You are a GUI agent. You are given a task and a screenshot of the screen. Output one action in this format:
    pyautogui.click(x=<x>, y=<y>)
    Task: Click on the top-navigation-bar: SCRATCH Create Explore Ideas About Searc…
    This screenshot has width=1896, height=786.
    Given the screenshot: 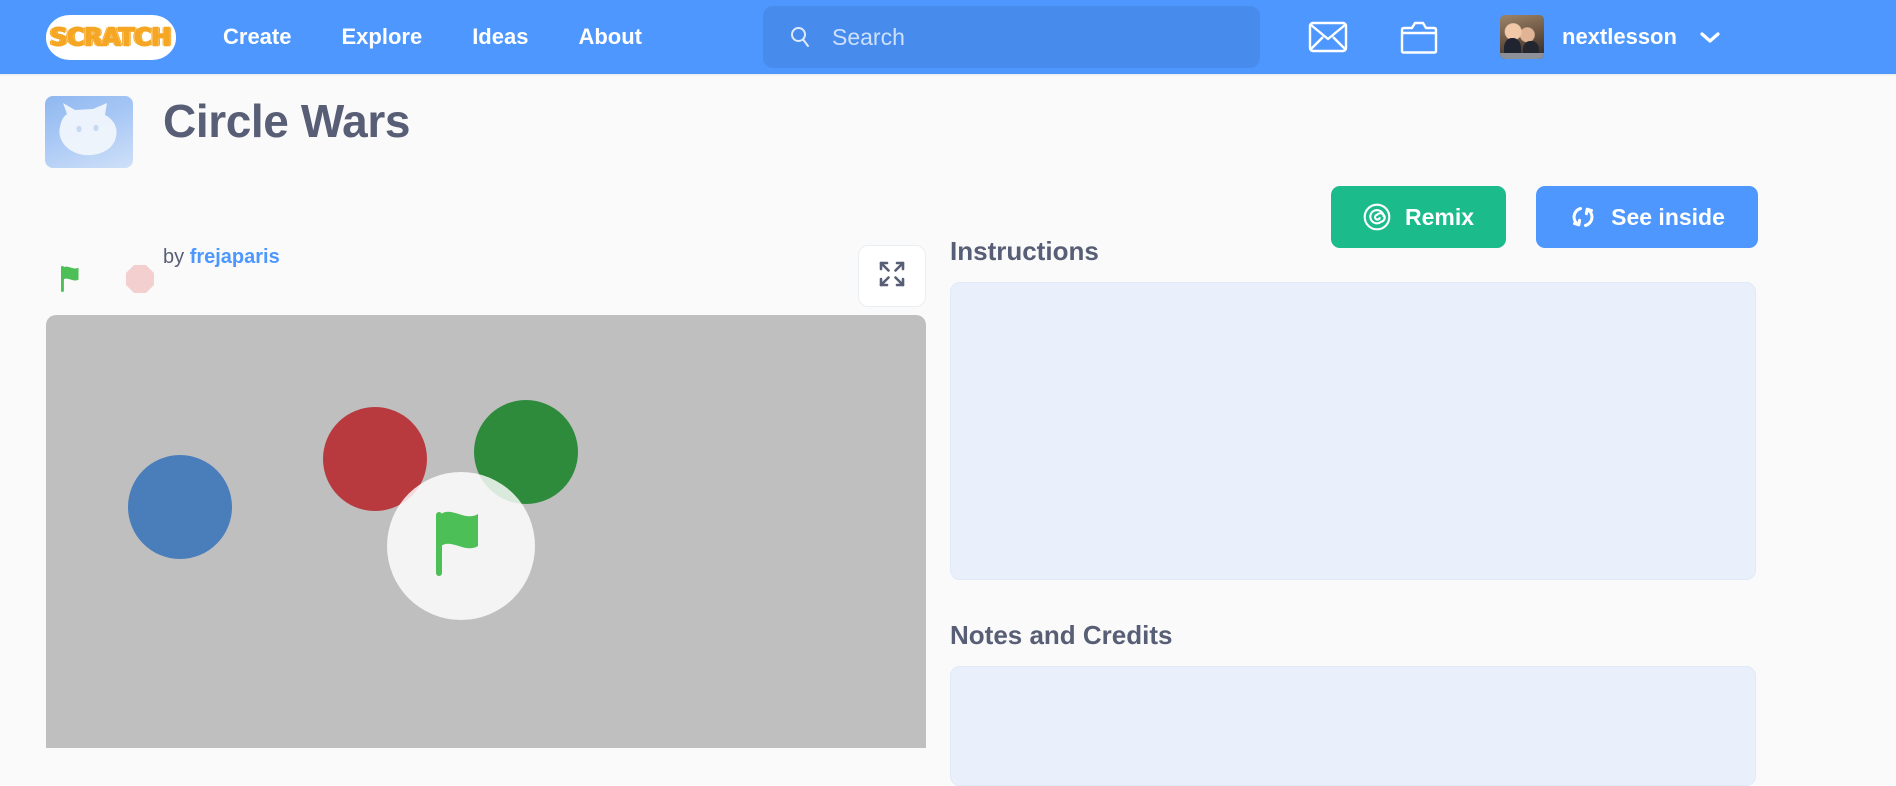 What is the action you would take?
    pyautogui.click(x=948, y=37)
    